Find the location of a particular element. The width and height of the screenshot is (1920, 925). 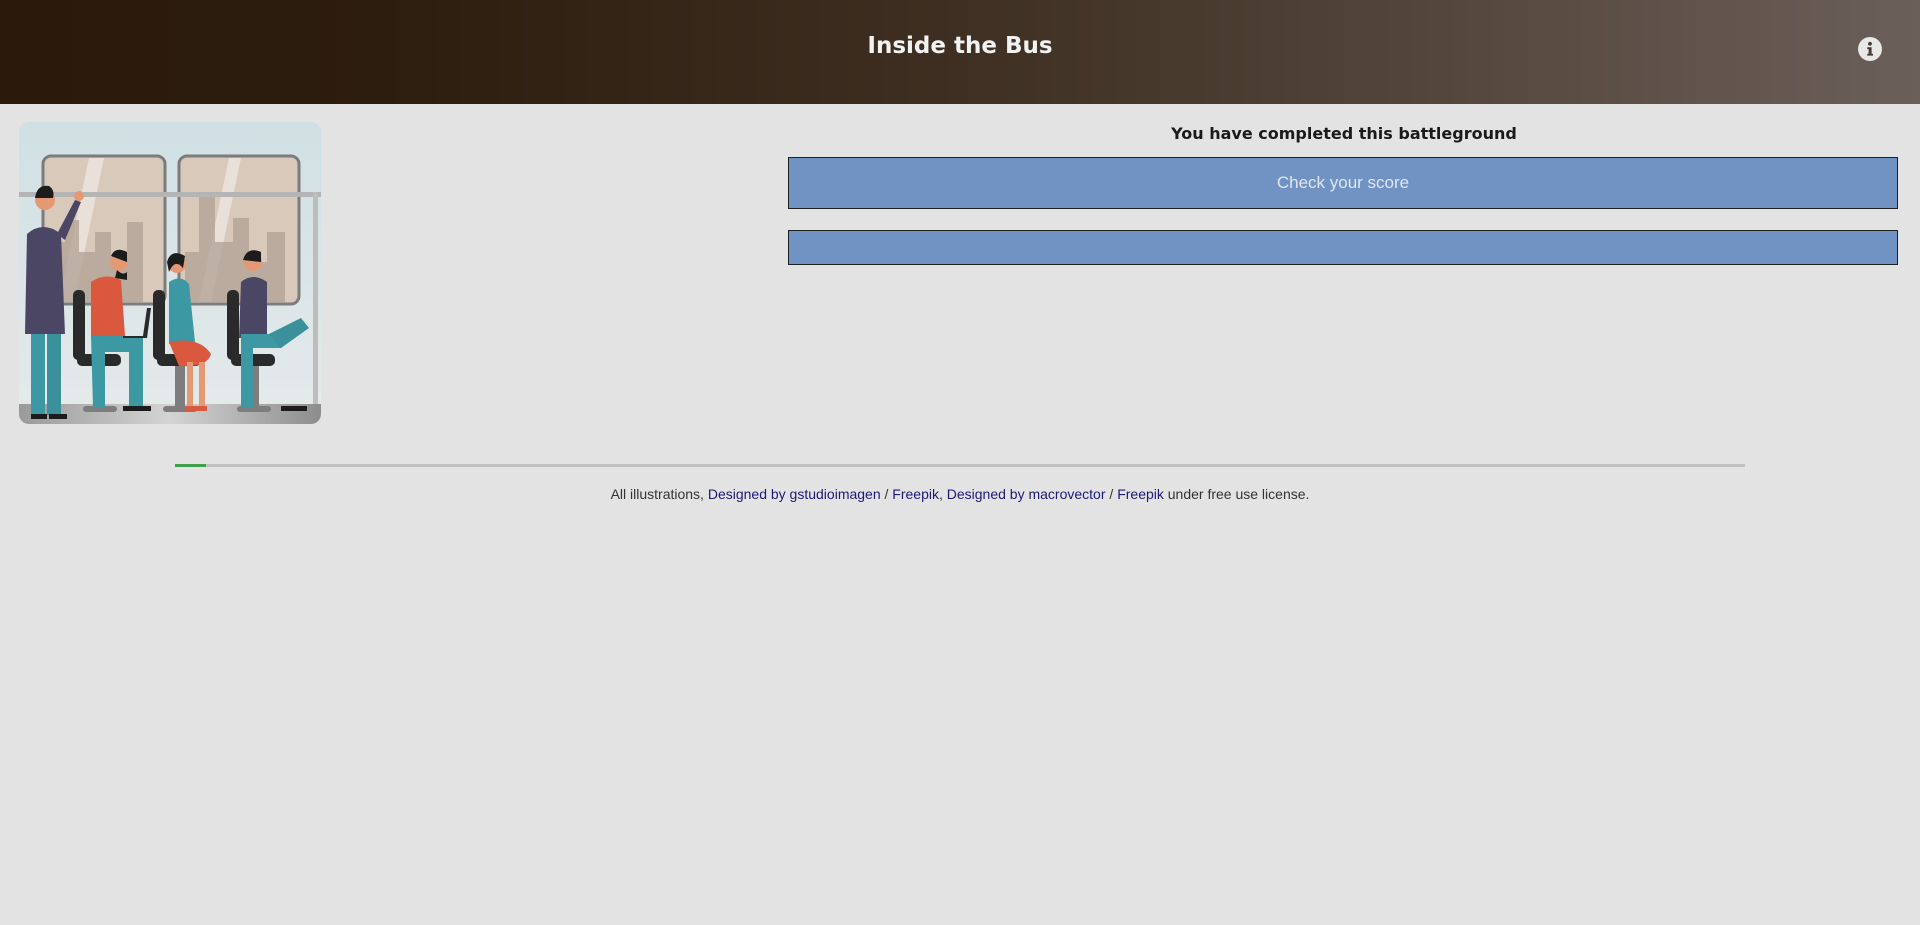

info-icon is located at coordinates (1870, 49).